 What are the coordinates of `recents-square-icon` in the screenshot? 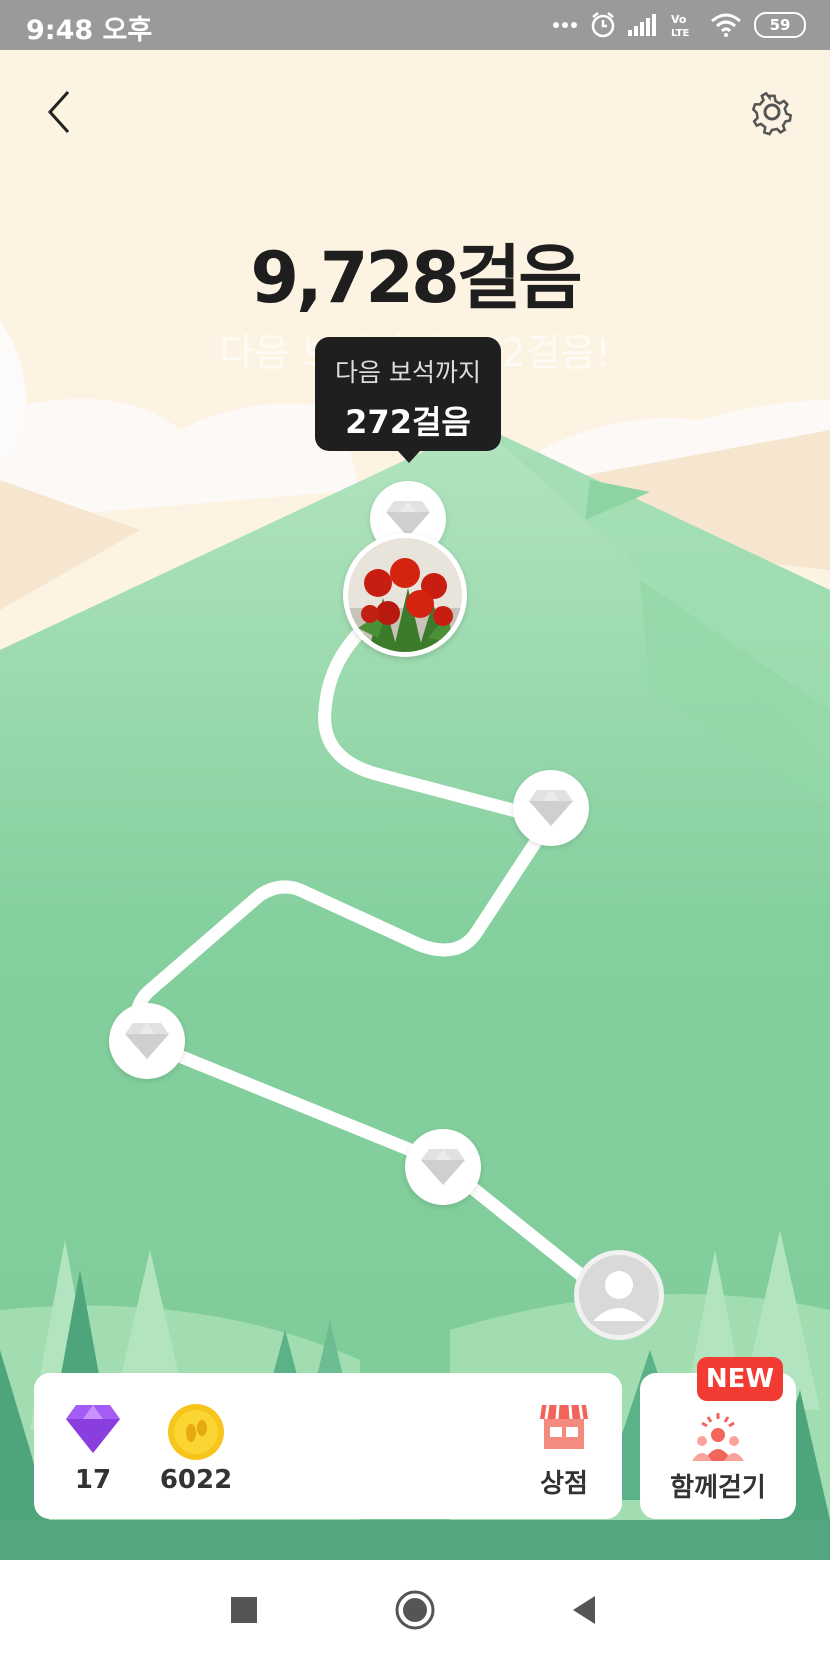 It's located at (244, 1610).